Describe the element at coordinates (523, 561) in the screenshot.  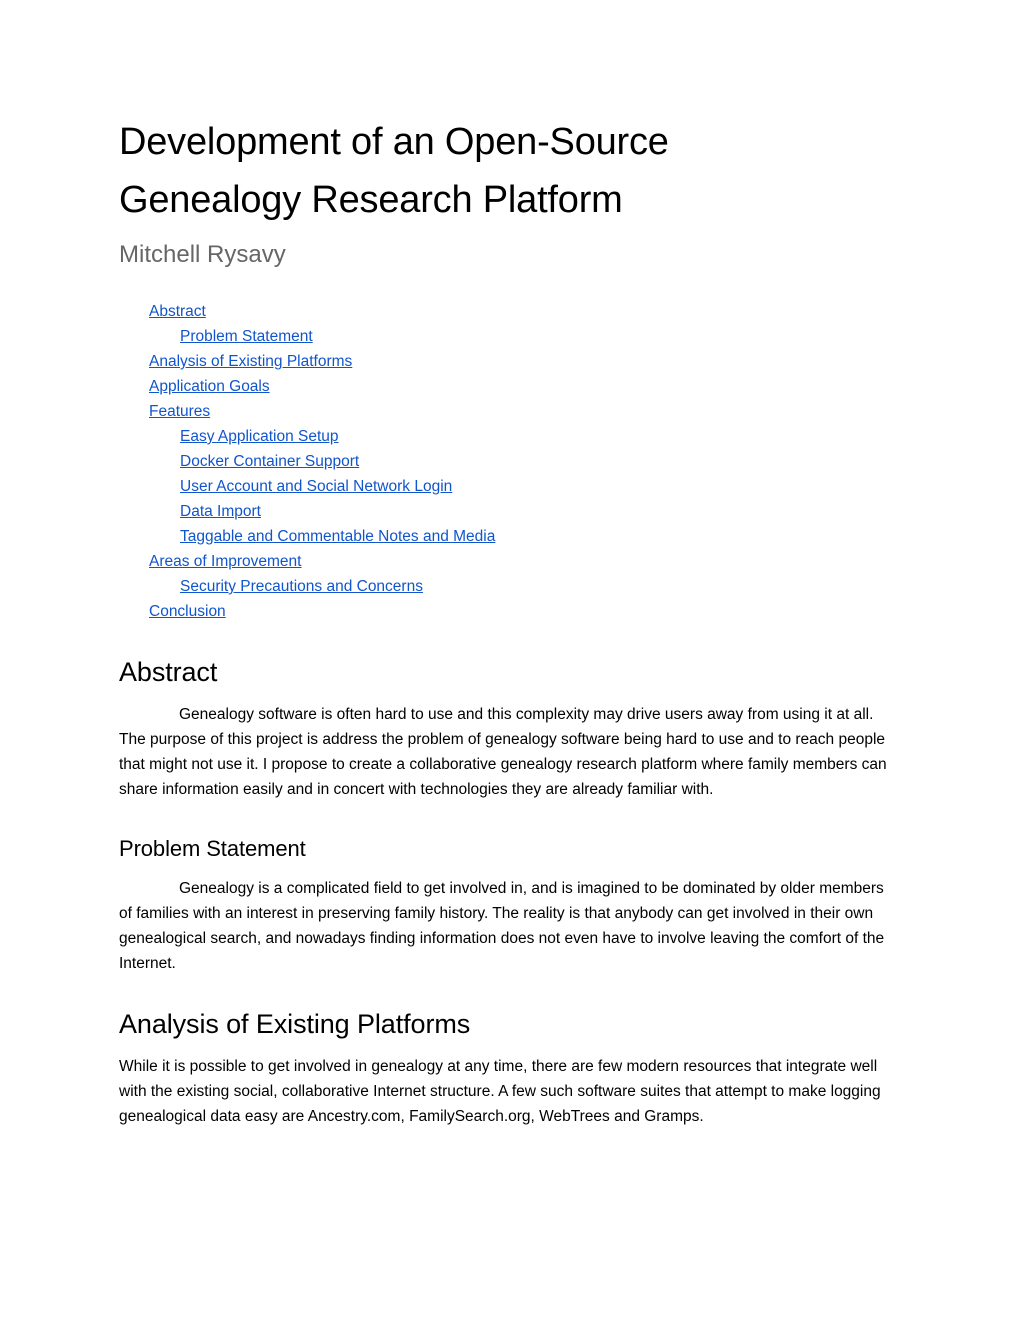
I see `toc-item: Areas of Improvement` at that location.